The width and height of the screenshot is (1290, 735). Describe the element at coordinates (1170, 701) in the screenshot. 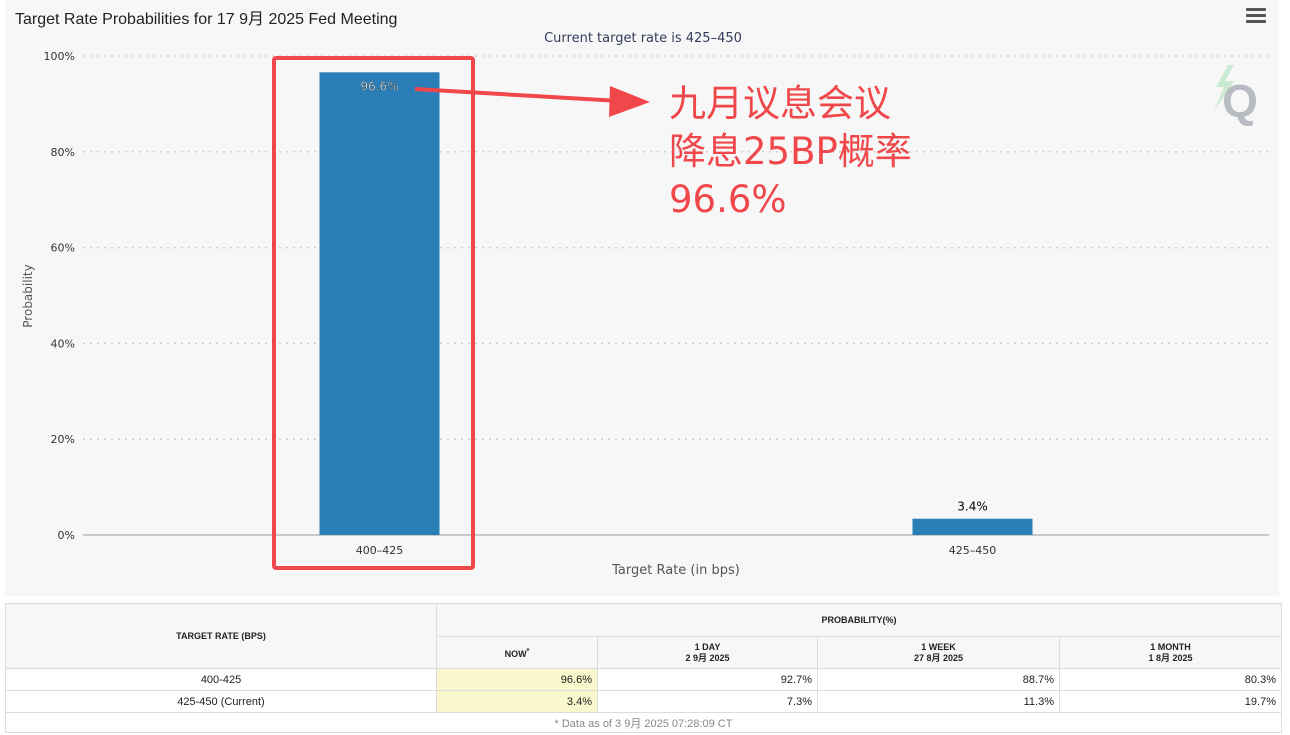

I see `row-1month: 19.7%` at that location.